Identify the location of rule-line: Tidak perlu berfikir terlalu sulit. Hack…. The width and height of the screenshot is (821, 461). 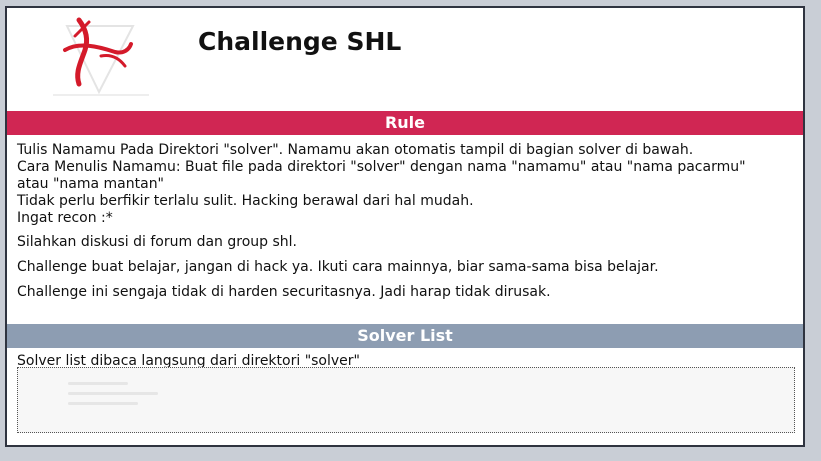
(245, 201).